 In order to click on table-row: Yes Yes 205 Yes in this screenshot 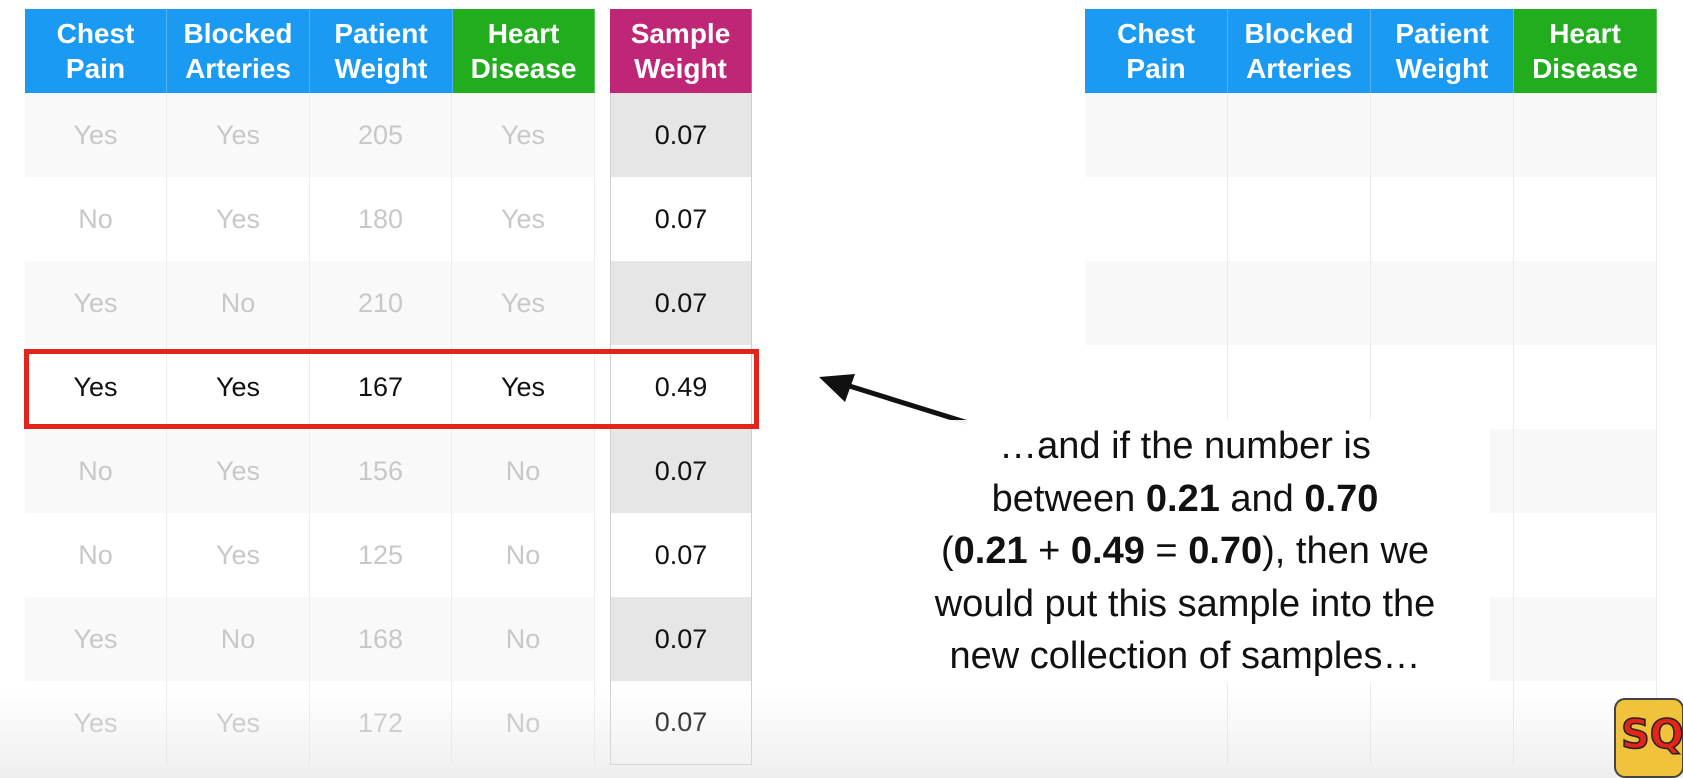, I will do `click(310, 135)`.